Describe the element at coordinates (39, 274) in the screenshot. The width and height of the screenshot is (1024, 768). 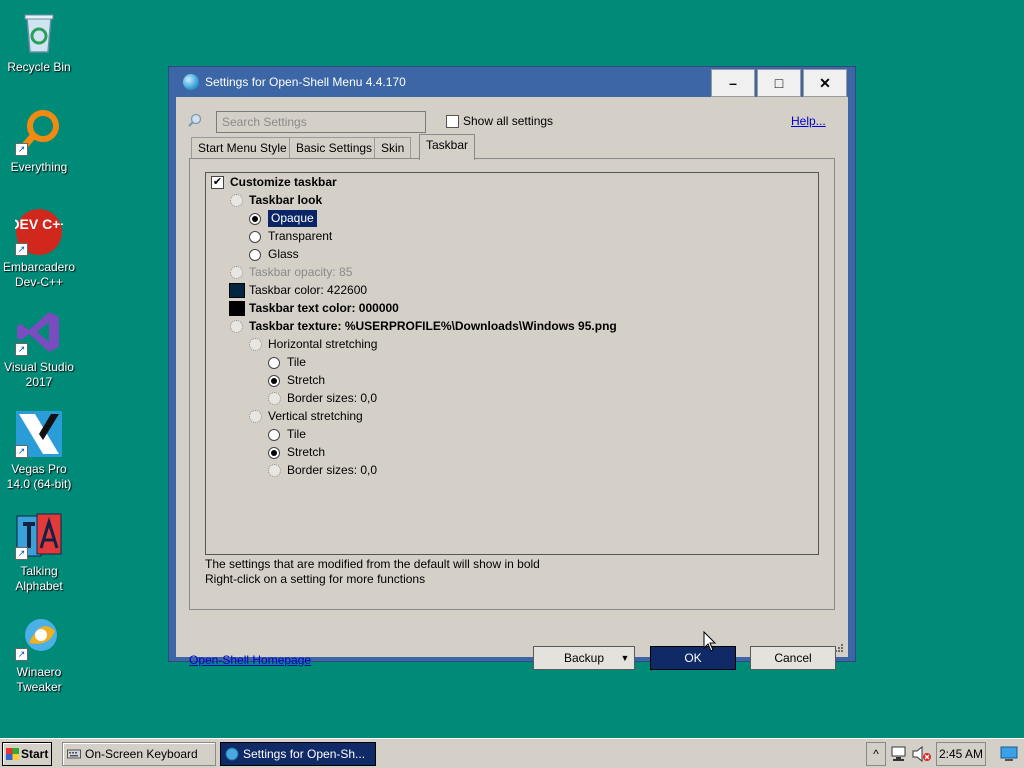
I see `desktop-icon-label: Embarcadero Dev-C++` at that location.